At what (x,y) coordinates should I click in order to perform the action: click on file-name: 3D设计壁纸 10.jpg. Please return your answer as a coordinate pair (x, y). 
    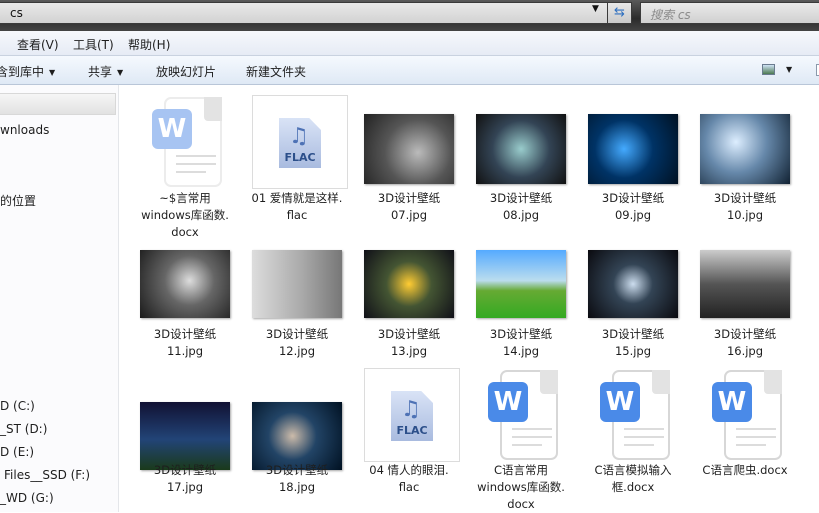
    Looking at the image, I should click on (745, 206).